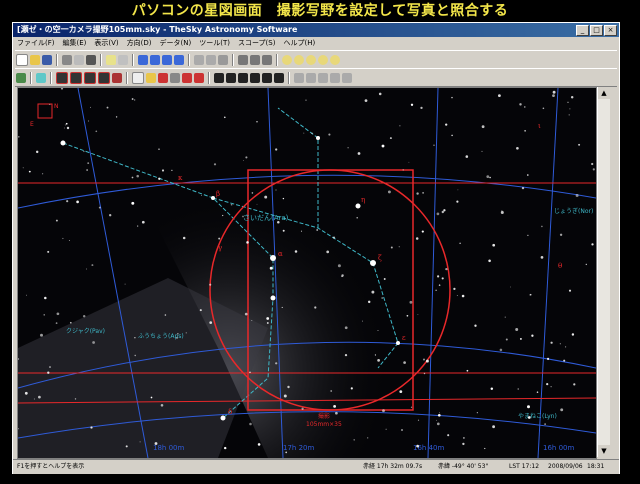  Describe the element at coordinates (289, 77) in the screenshot. I see `toolbar-separator` at that location.